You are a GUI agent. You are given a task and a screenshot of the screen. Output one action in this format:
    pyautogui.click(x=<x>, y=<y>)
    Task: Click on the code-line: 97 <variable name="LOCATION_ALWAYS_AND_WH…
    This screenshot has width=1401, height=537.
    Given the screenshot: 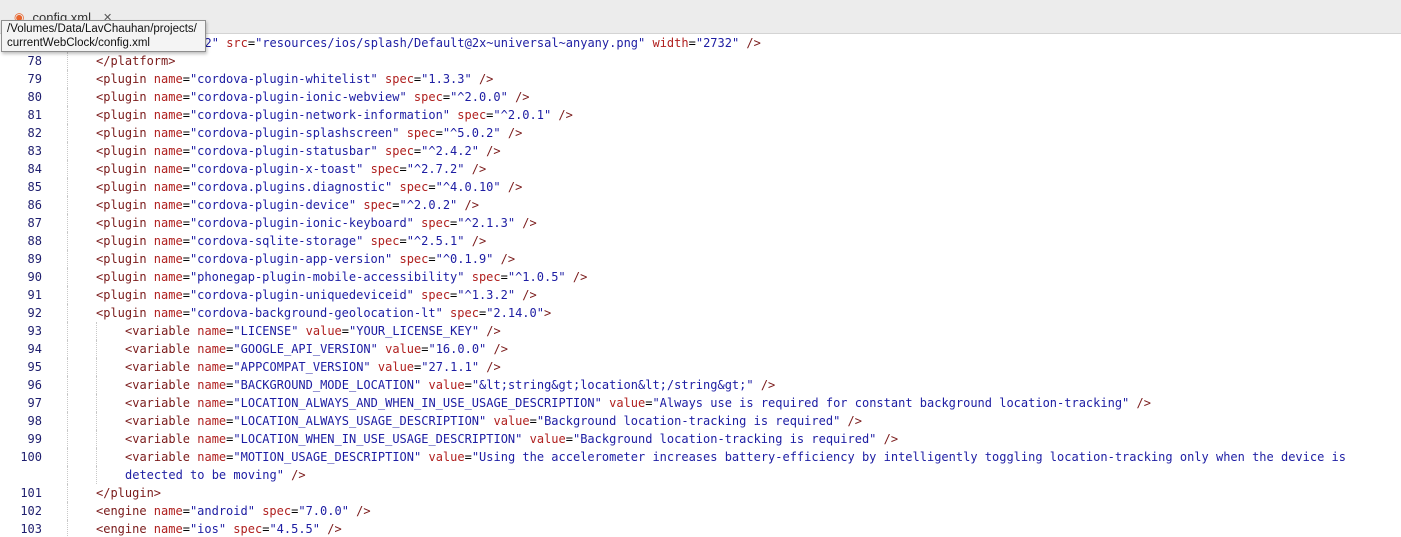 What is the action you would take?
    pyautogui.click(x=700, y=403)
    